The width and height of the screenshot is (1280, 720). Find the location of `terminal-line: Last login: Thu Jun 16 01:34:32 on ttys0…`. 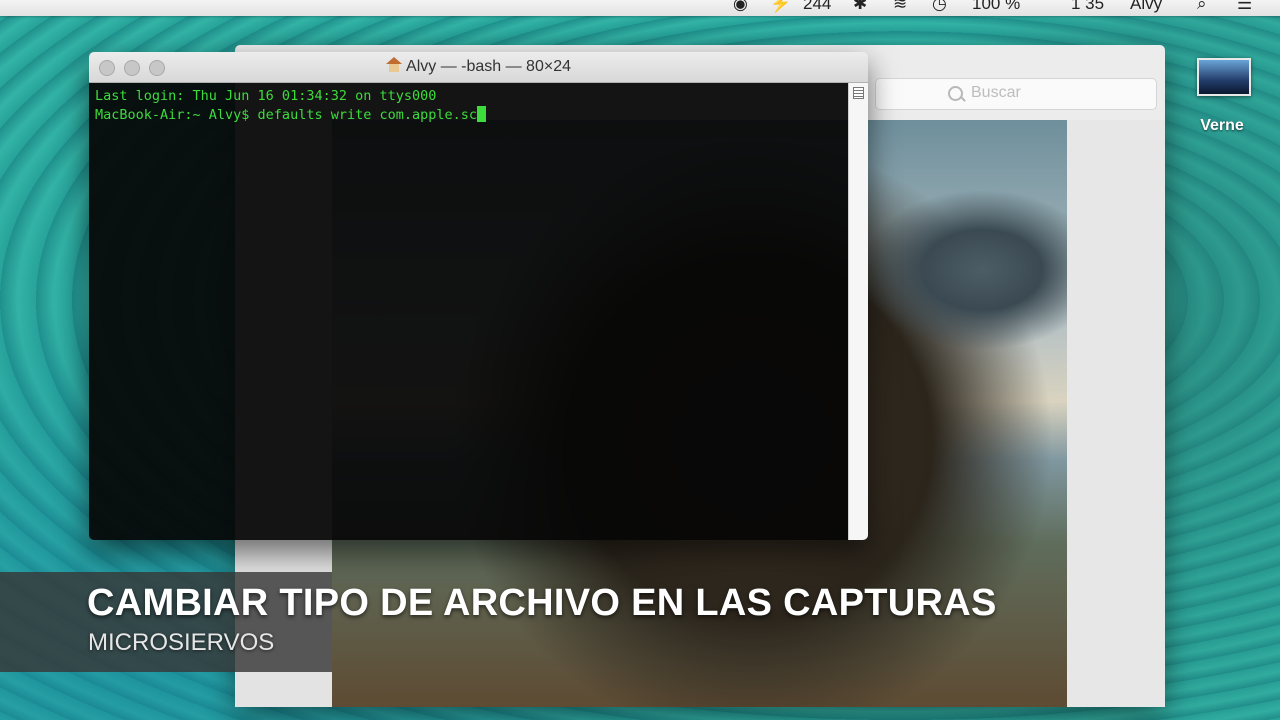

terminal-line: Last login: Thu Jun 16 01:34:32 on ttys0… is located at coordinates (266, 96).